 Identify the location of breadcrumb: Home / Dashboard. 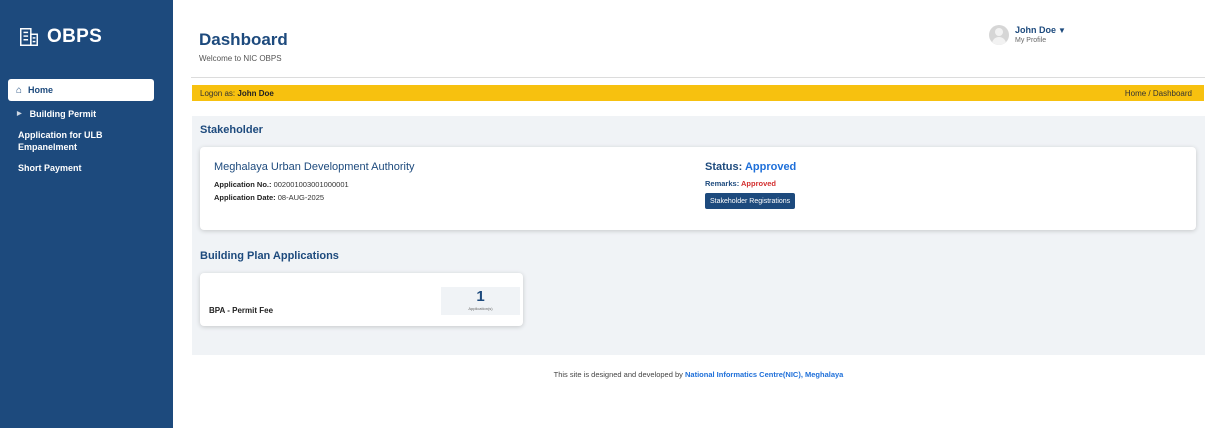
(1158, 93).